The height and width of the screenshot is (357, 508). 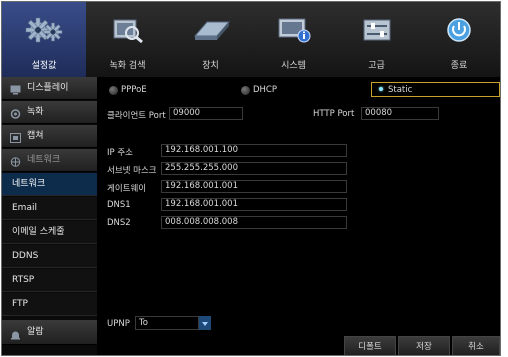 I want to click on sidebar-item-label: 디스플레이, so click(x=48, y=88).